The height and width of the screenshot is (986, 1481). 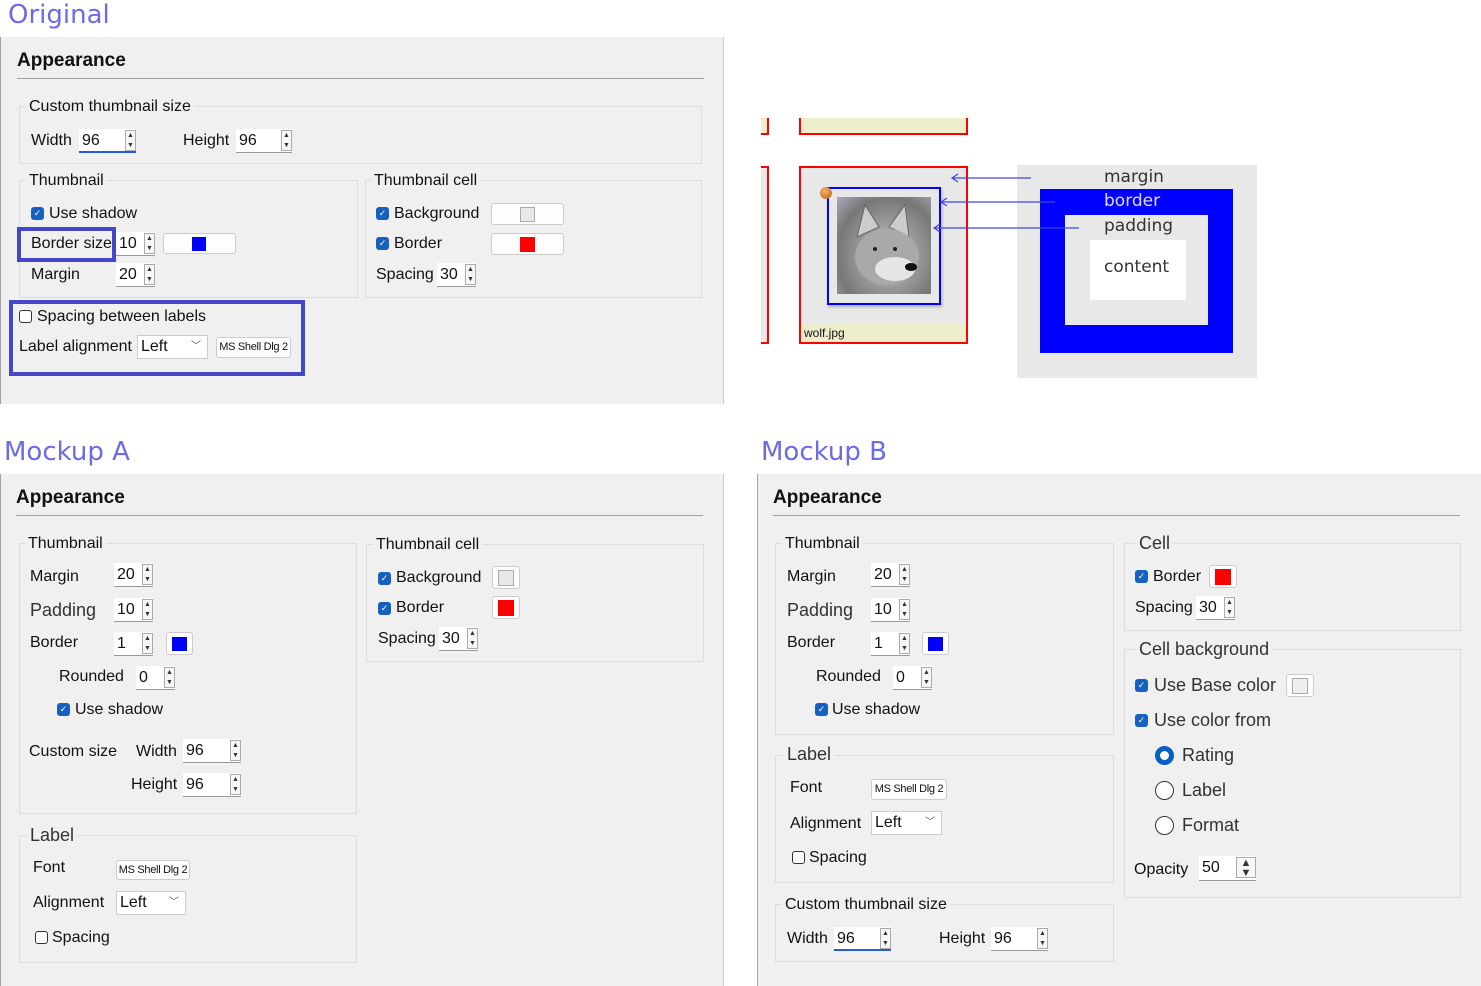 What do you see at coordinates (1211, 867) in the screenshot?
I see `spin-value: 50` at bounding box center [1211, 867].